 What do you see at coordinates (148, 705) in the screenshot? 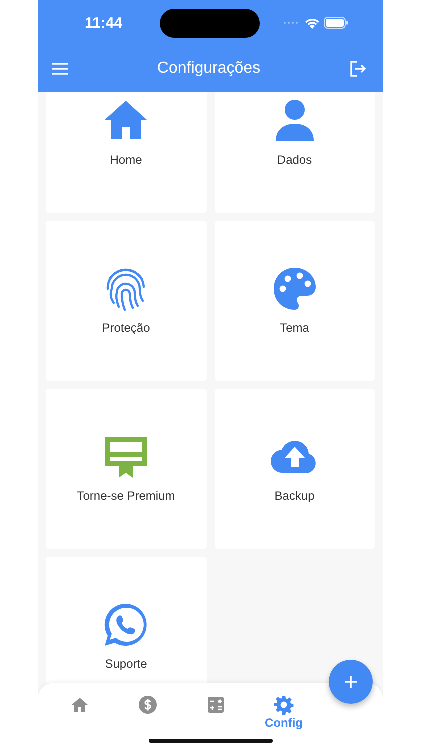
I see `dollar-icon` at bounding box center [148, 705].